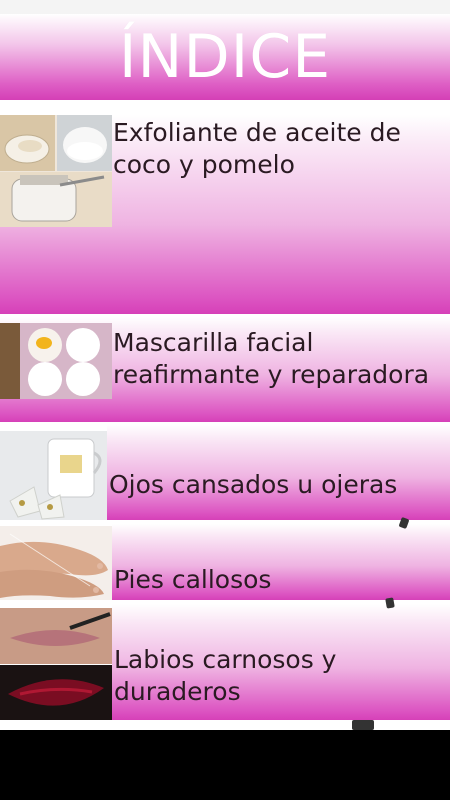 The height and width of the screenshot is (800, 450). What do you see at coordinates (56, 563) in the screenshot?
I see `feet-photo` at bounding box center [56, 563].